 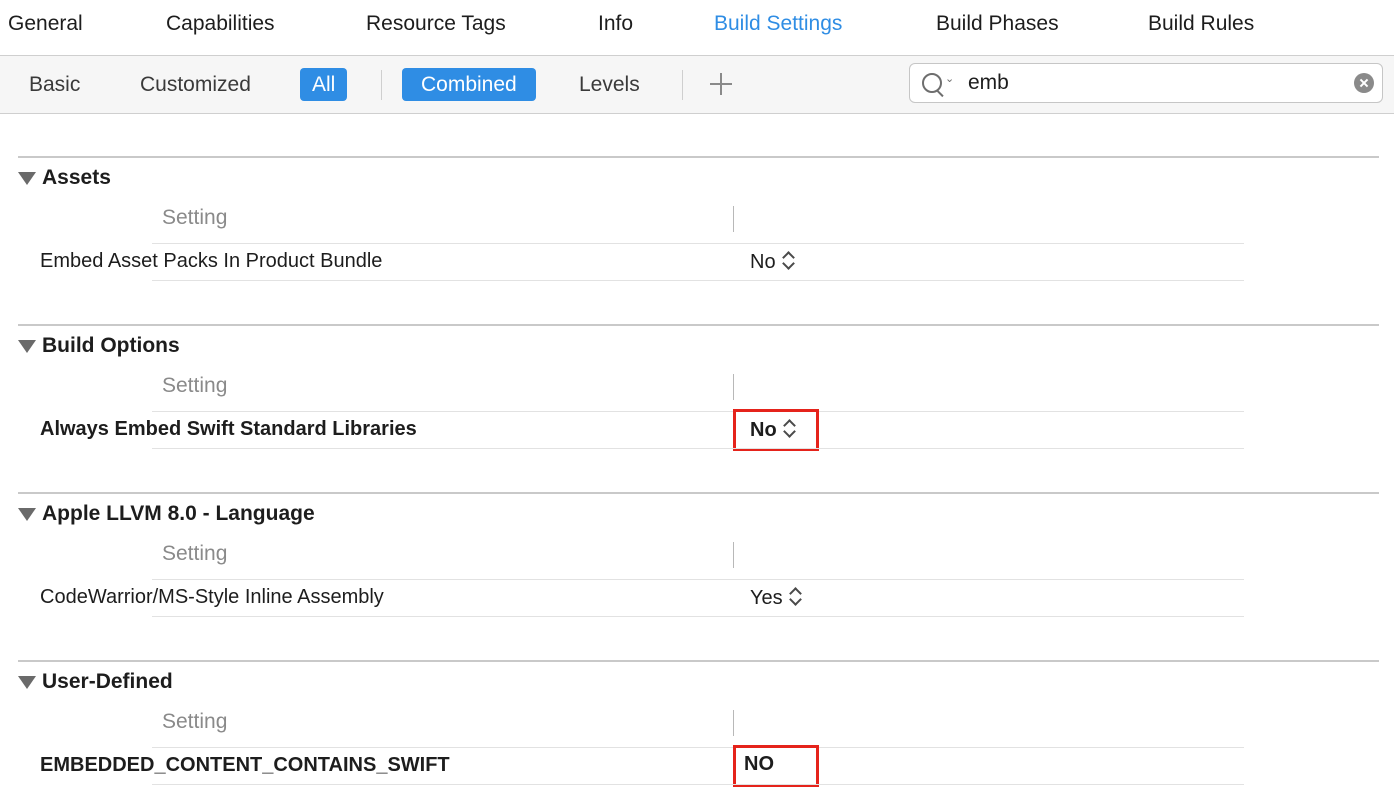 I want to click on view-levels-button: Levels, so click(x=609, y=84).